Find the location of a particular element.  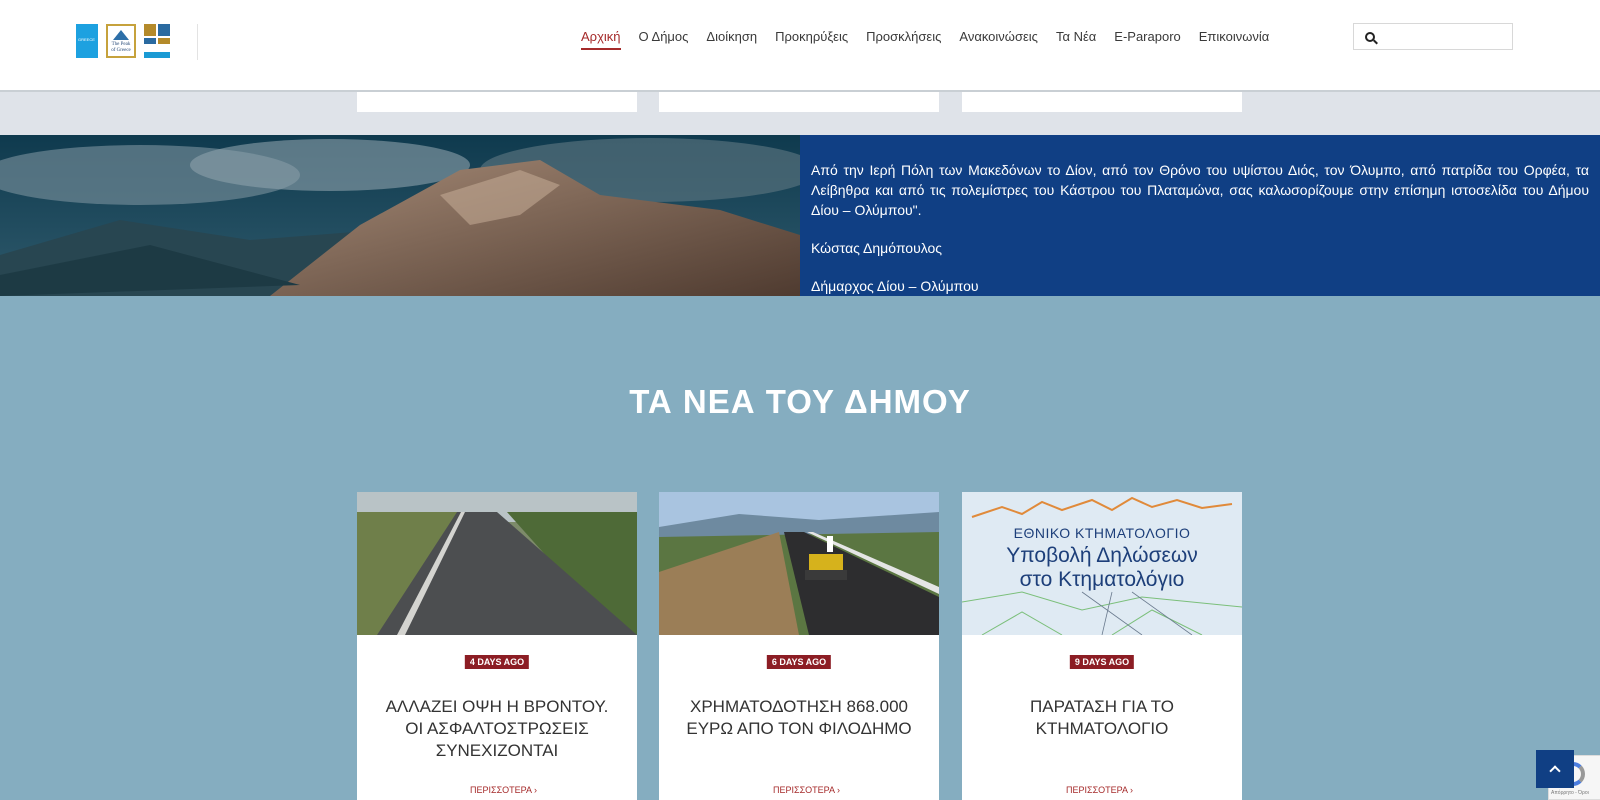

nav-item-home: Αρχική is located at coordinates (601, 39).